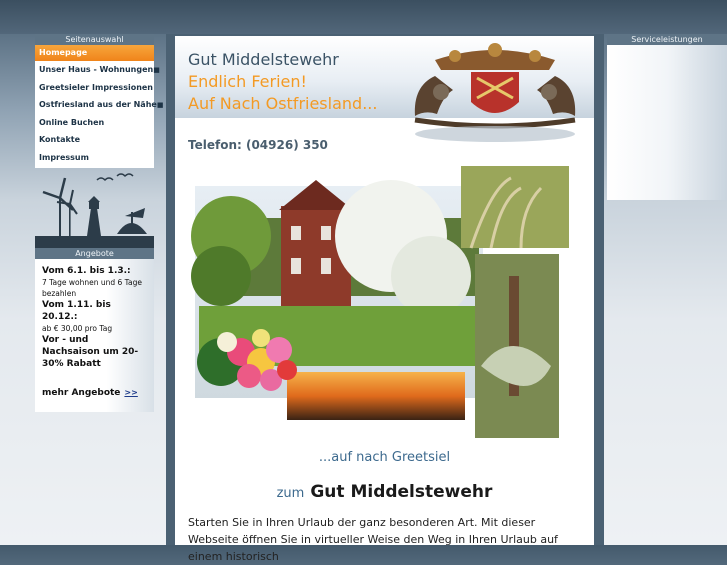 This screenshot has height=565, width=727. Describe the element at coordinates (401, 492) in the screenshot. I see `welcome-brand: Gut Middelstewehr` at that location.